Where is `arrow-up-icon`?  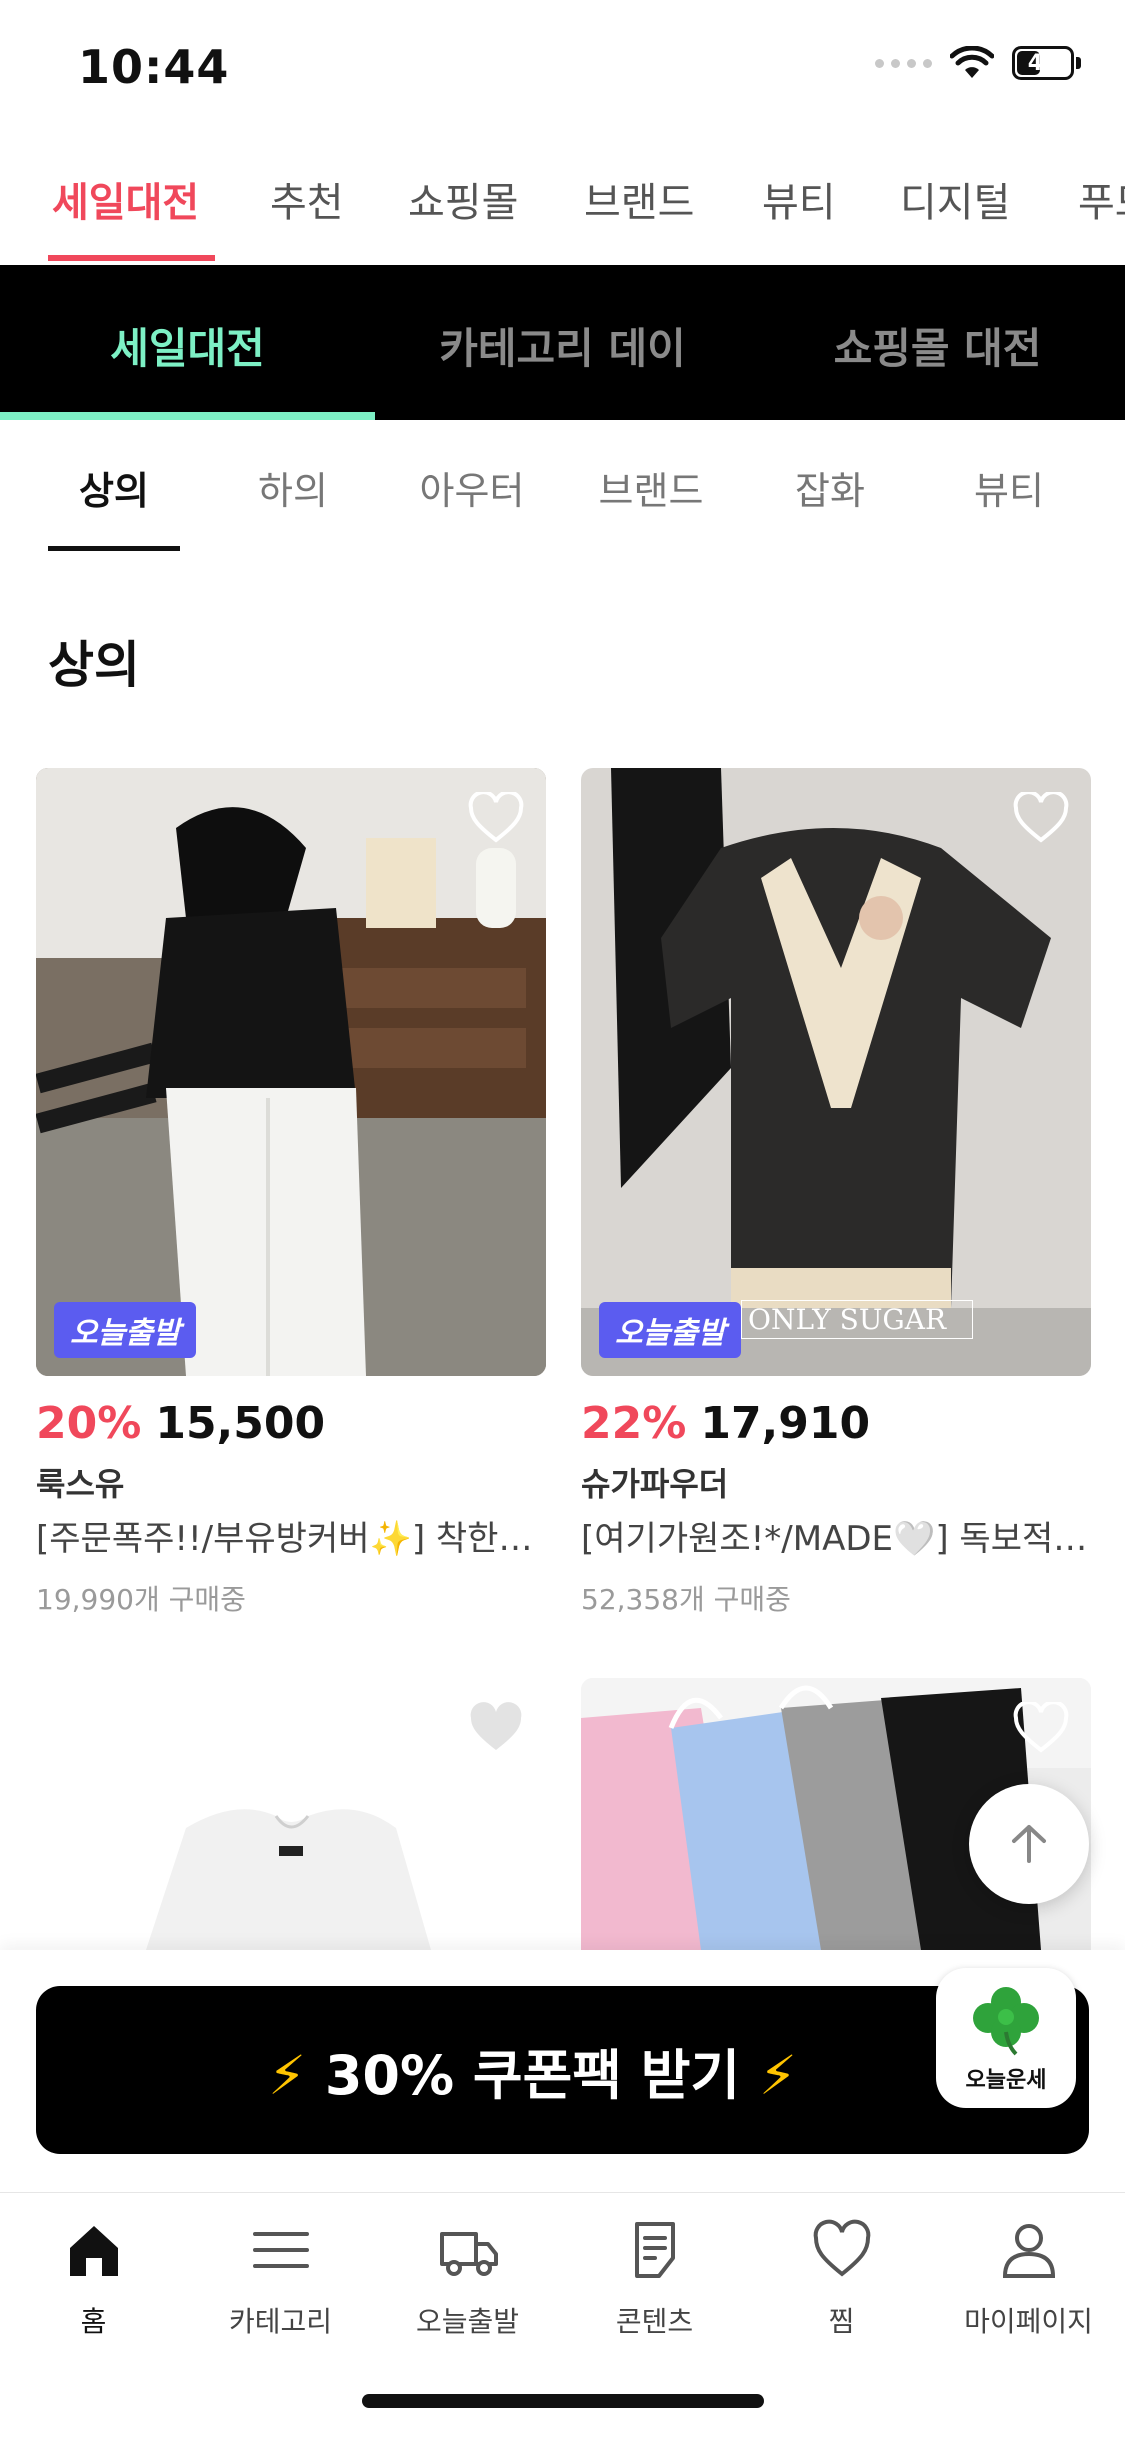
arrow-up-icon is located at coordinates (1029, 1844).